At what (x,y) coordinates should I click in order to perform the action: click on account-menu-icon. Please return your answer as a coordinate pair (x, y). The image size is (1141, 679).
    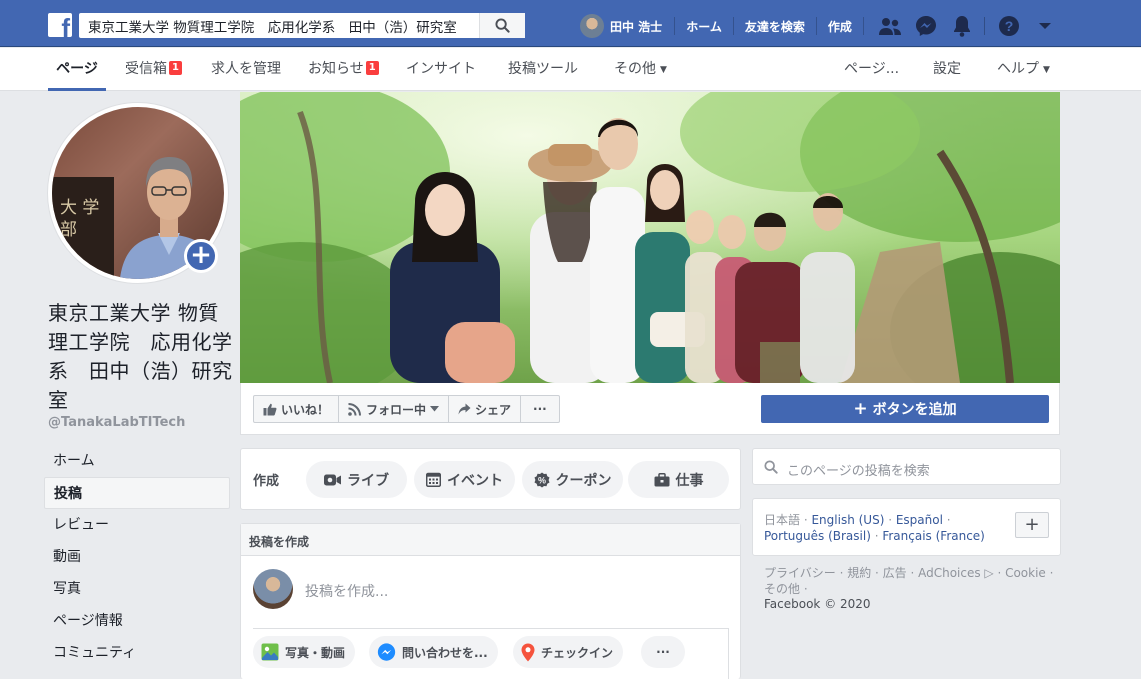
    Looking at the image, I should click on (1045, 26).